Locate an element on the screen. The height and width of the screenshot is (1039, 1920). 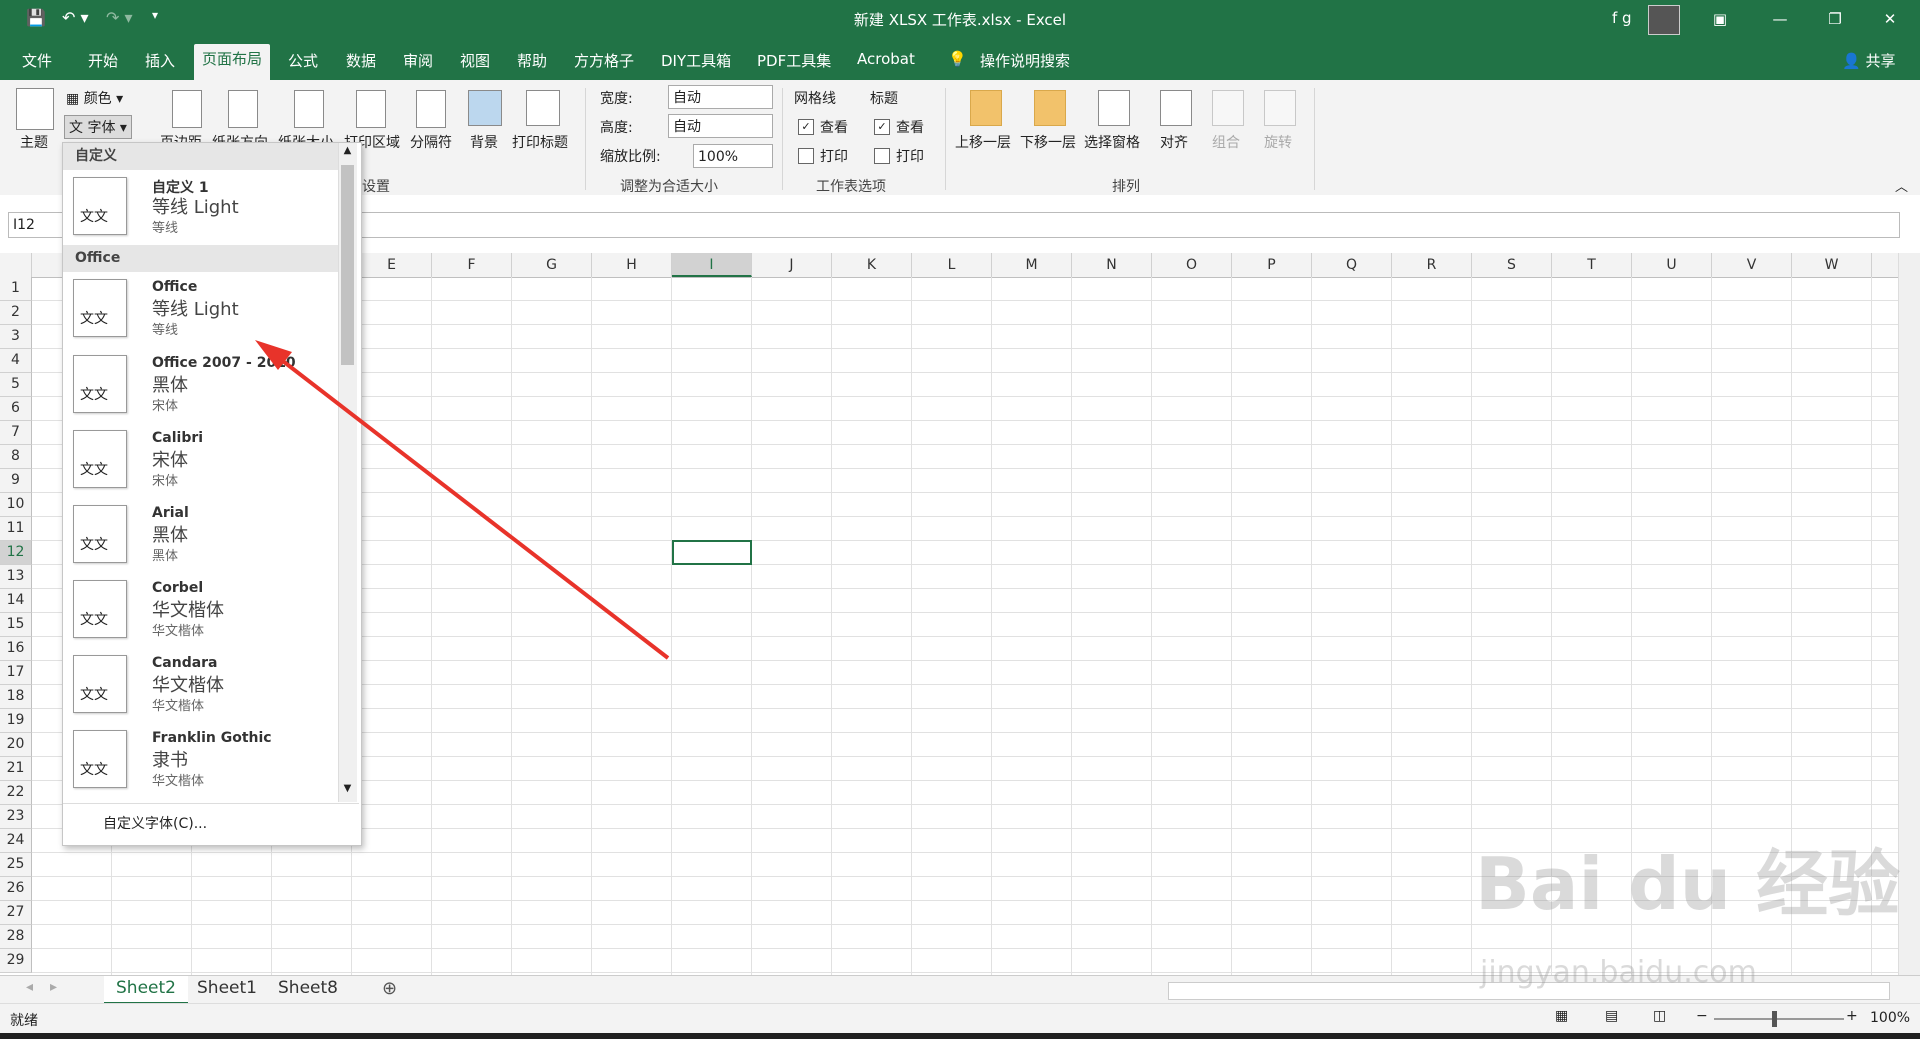
arrow-shaft is located at coordinates (471, 506).